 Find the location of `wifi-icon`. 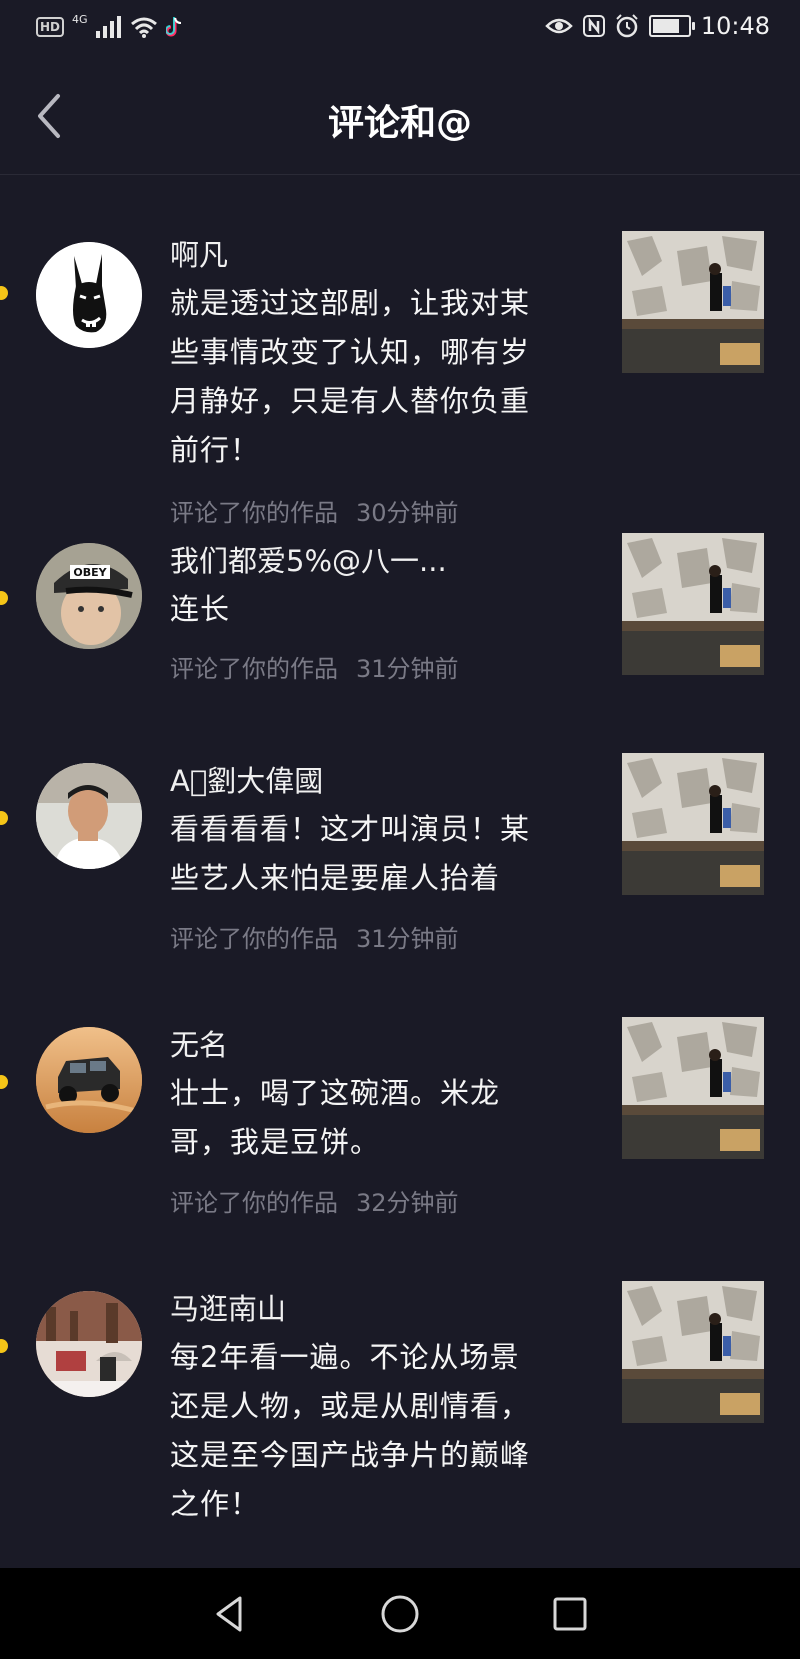

wifi-icon is located at coordinates (143, 27).